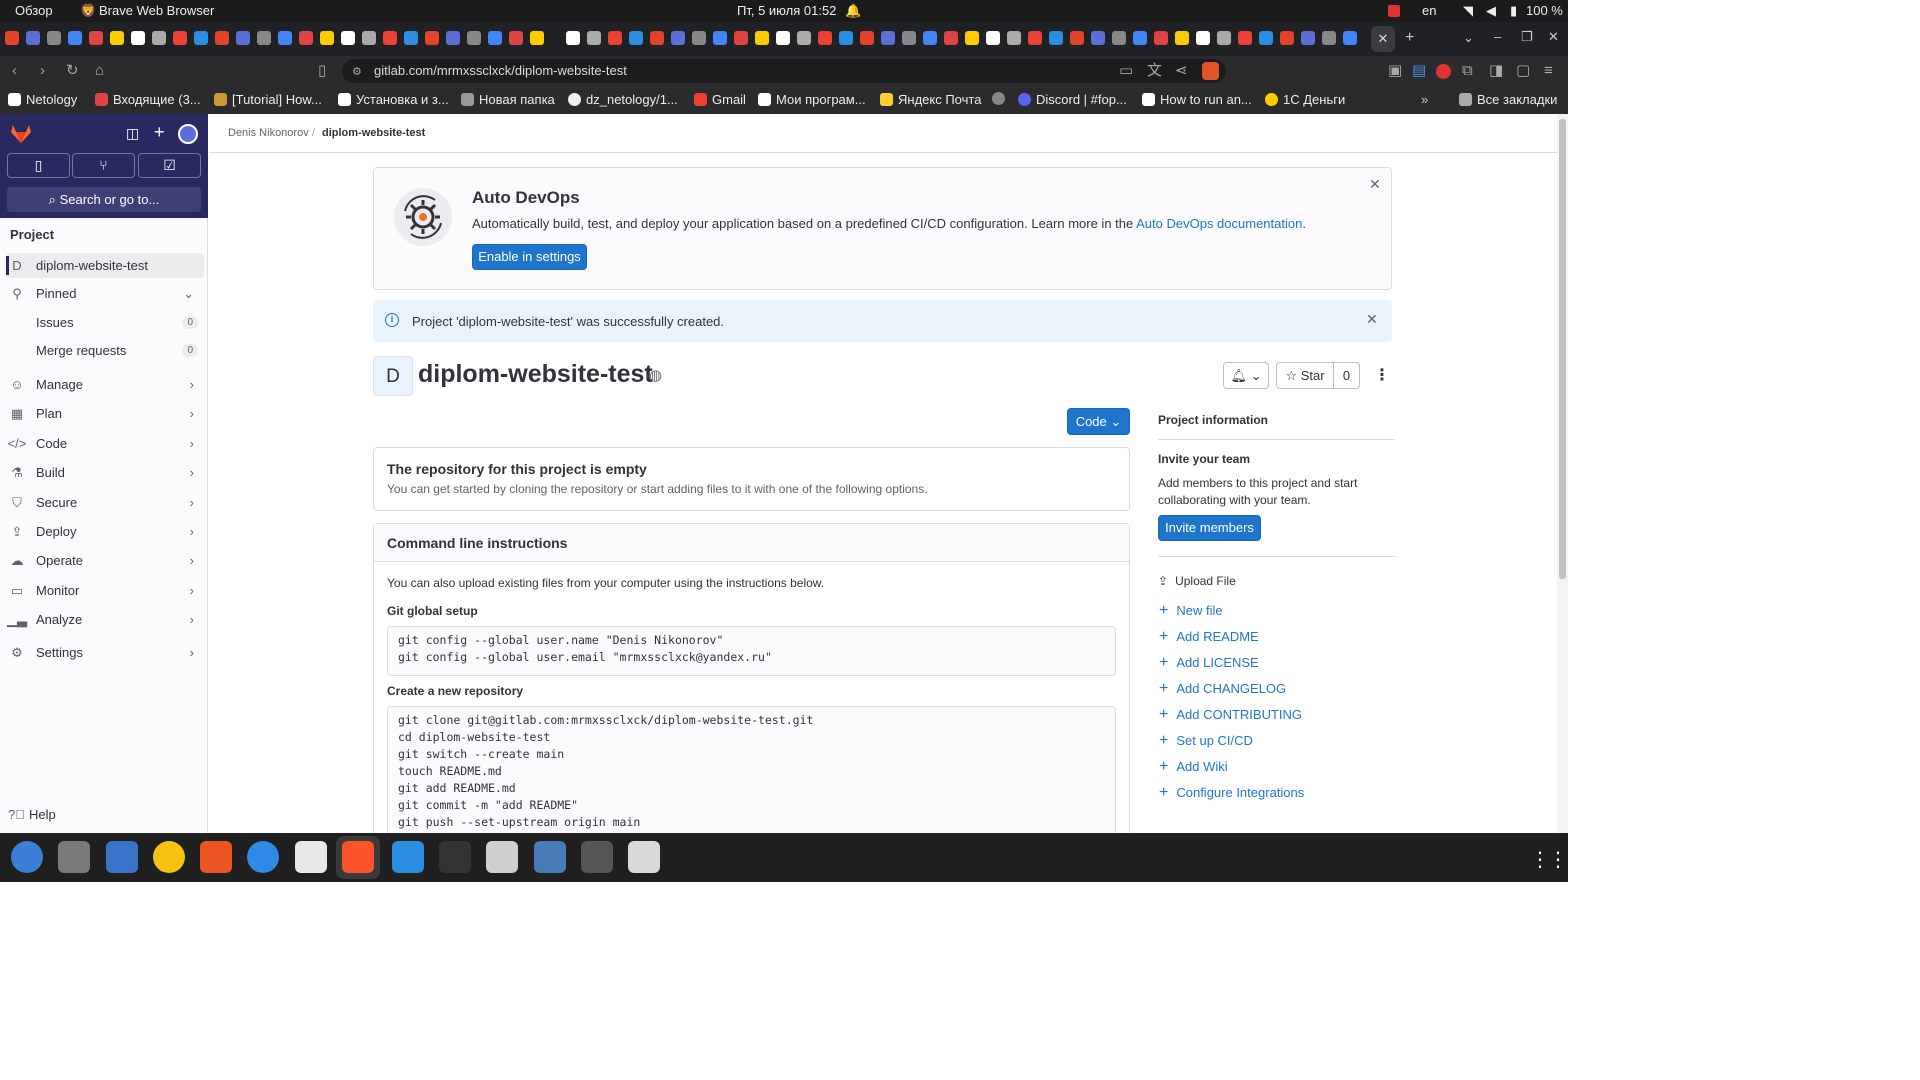 This screenshot has width=1920, height=1080. I want to click on sidebar-item-code: </> Code ›, so click(105, 443).